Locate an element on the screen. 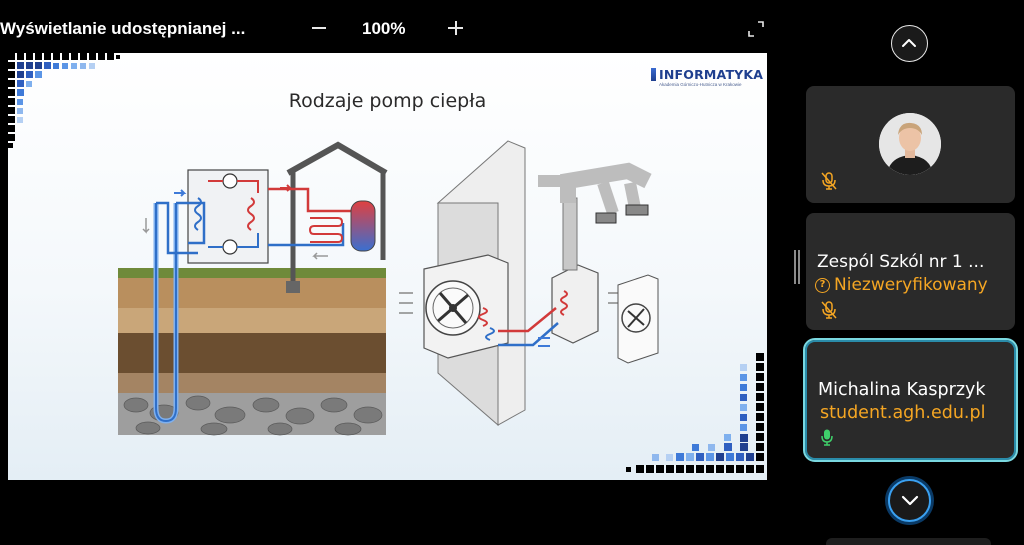  chevron-down-icon is located at coordinates (910, 500).